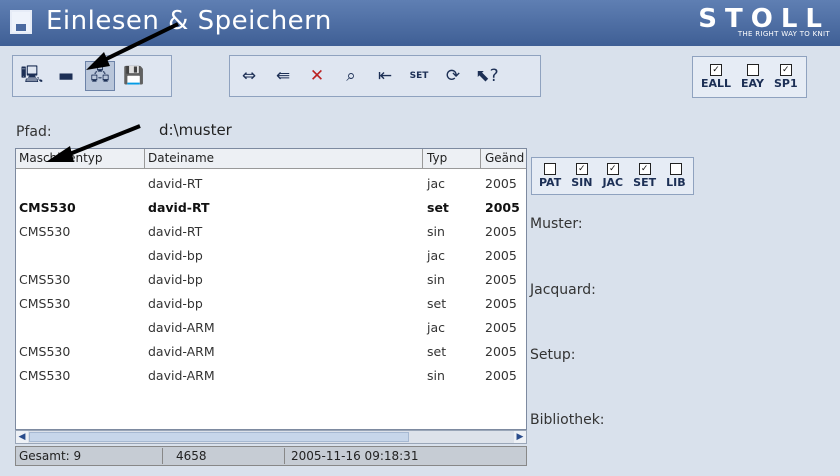 The width and height of the screenshot is (840, 476). Describe the element at coordinates (487, 76) in the screenshot. I see `help-icon: ⬉?` at that location.